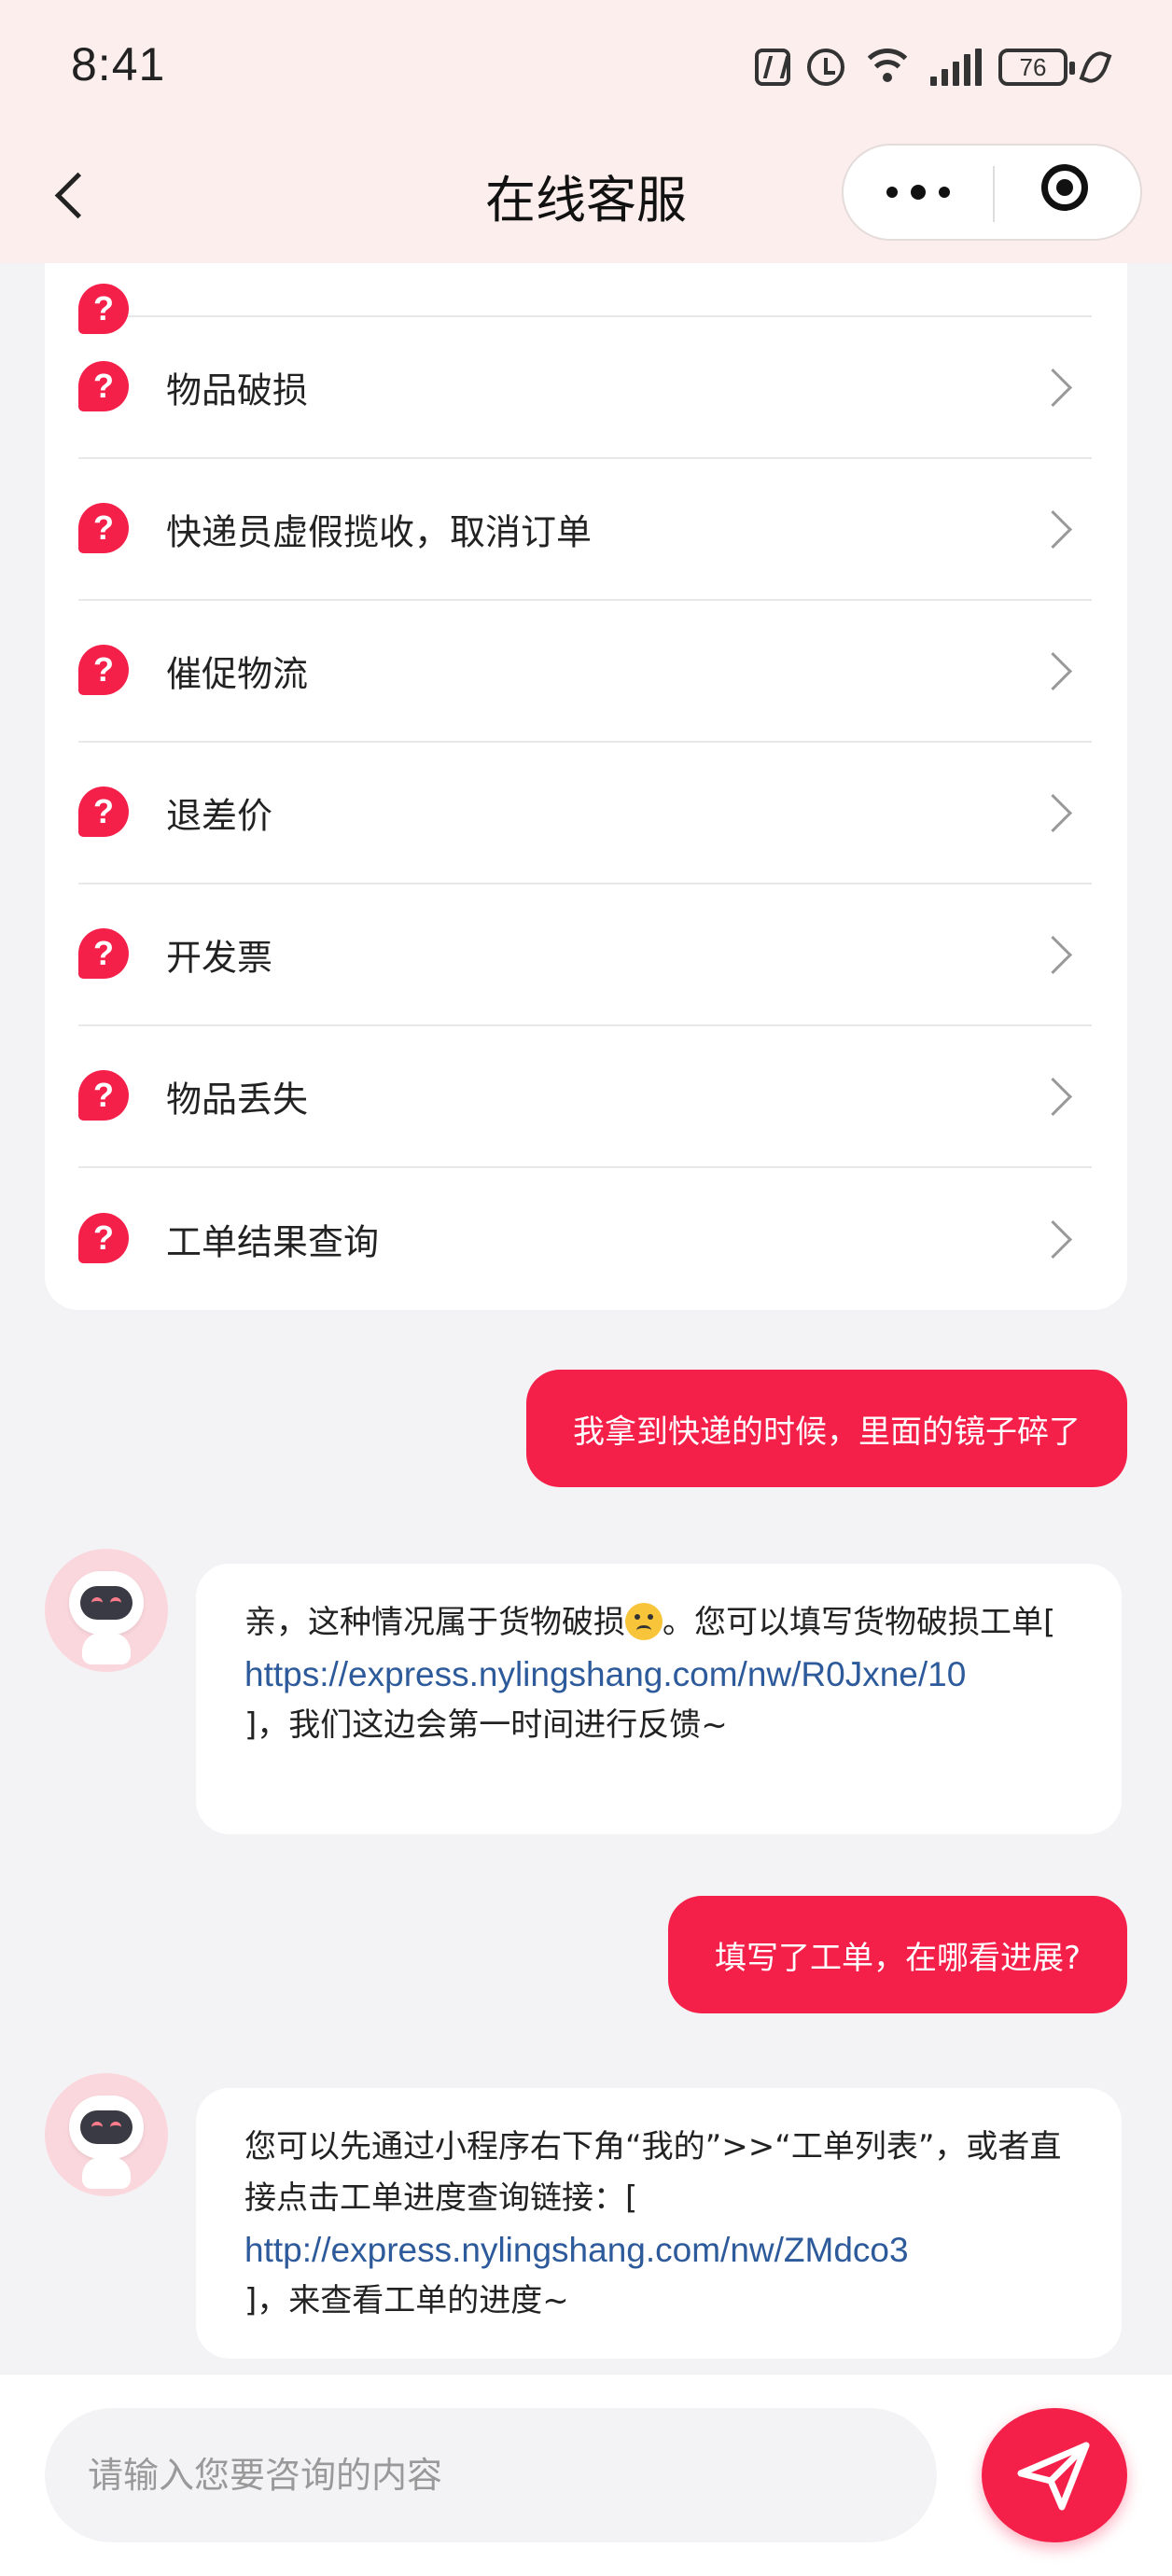 Image resolution: width=1172 pixels, height=2576 pixels. What do you see at coordinates (1095, 67) in the screenshot?
I see `leaf-icon` at bounding box center [1095, 67].